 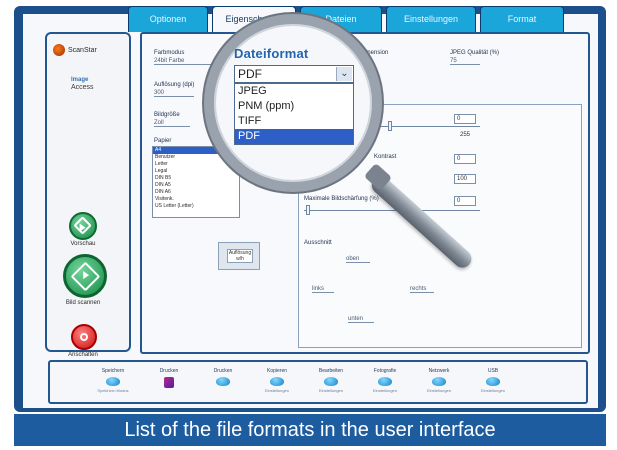 What do you see at coordinates (196, 206) in the screenshot?
I see `list-item: US Letter (Letter)` at bounding box center [196, 206].